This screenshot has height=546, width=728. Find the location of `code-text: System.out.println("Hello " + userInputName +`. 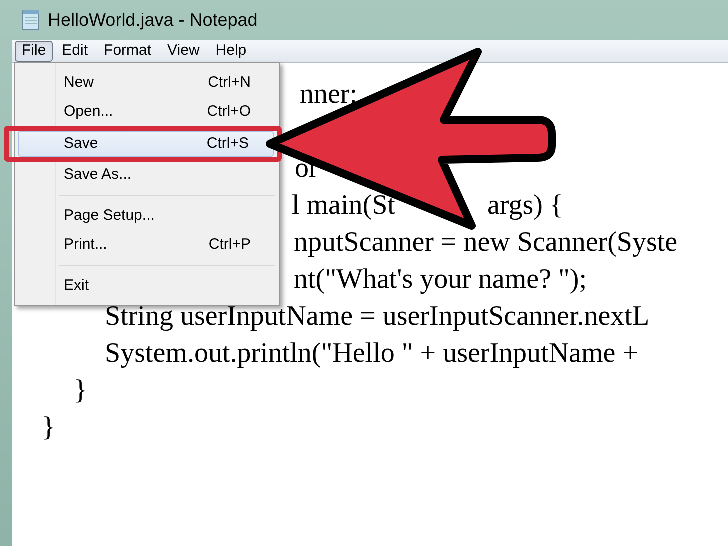

code-text: System.out.println("Hello " + userInputName + is located at coordinates (371, 354).